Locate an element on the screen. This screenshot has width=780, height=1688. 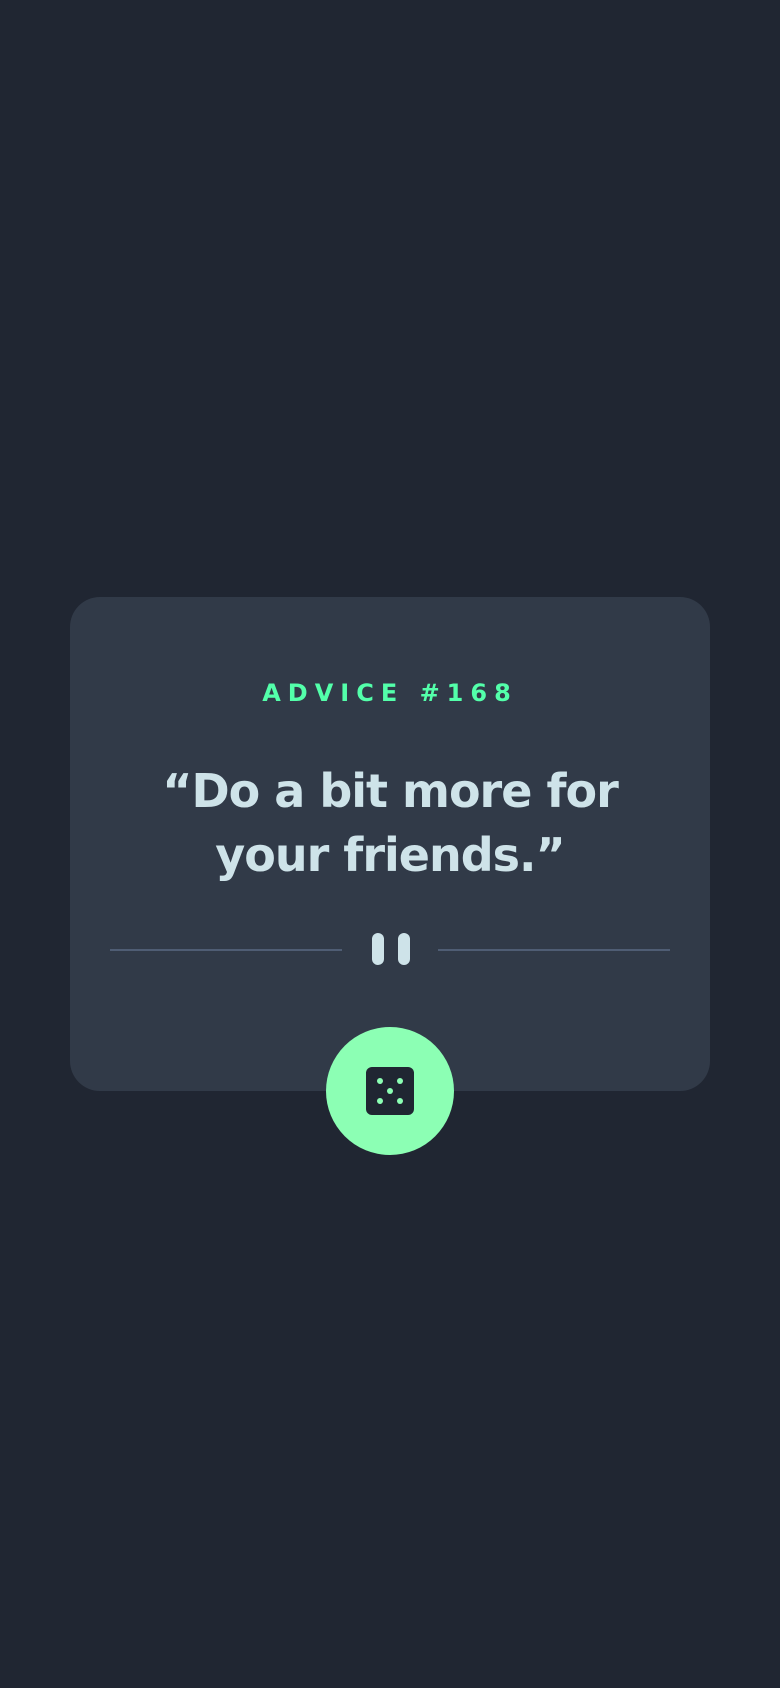
dice-icon is located at coordinates (390, 1091).